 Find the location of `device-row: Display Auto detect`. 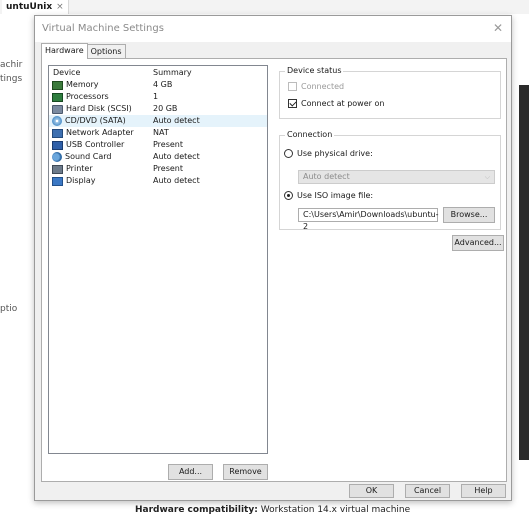

device-row: Display Auto detect is located at coordinates (158, 181).